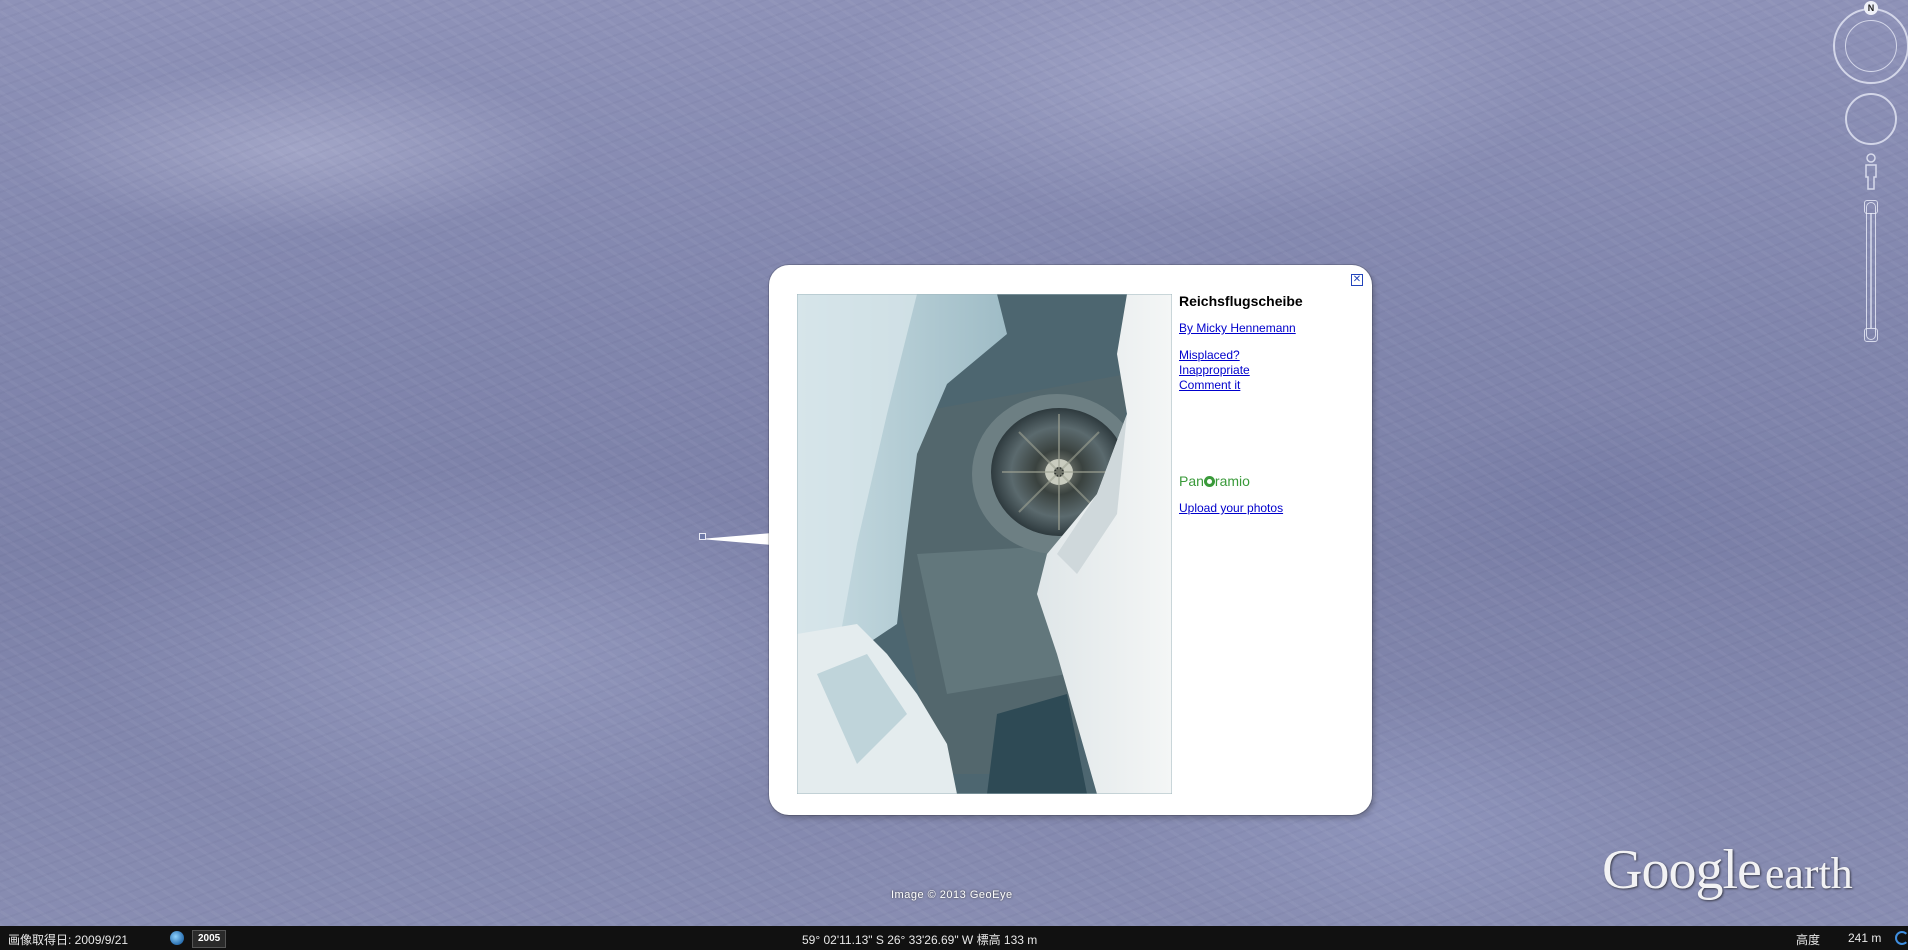 This screenshot has height=950, width=1908. I want to click on author-link: By Micky Hennemann, so click(1269, 328).